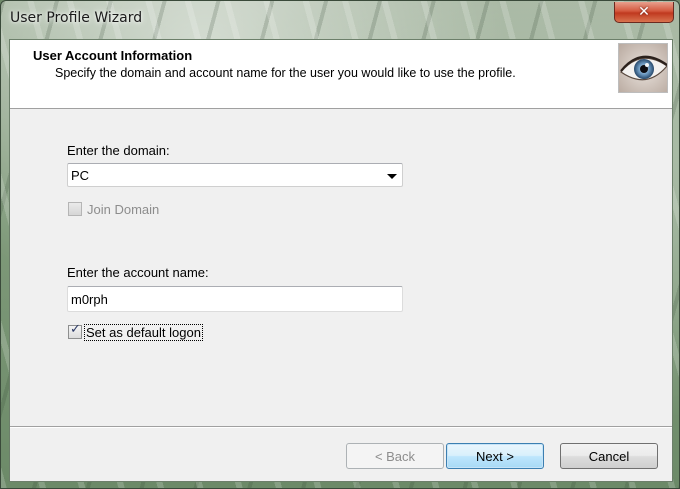 This screenshot has width=680, height=489. I want to click on next-button: Next >, so click(495, 456).